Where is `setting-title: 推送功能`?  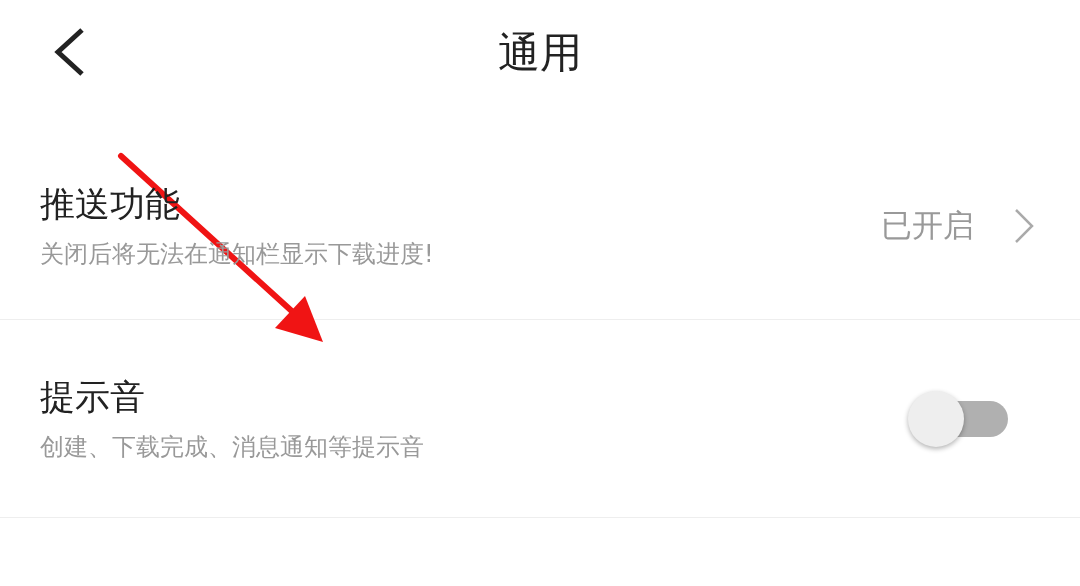
setting-title: 推送功能 is located at coordinates (110, 204).